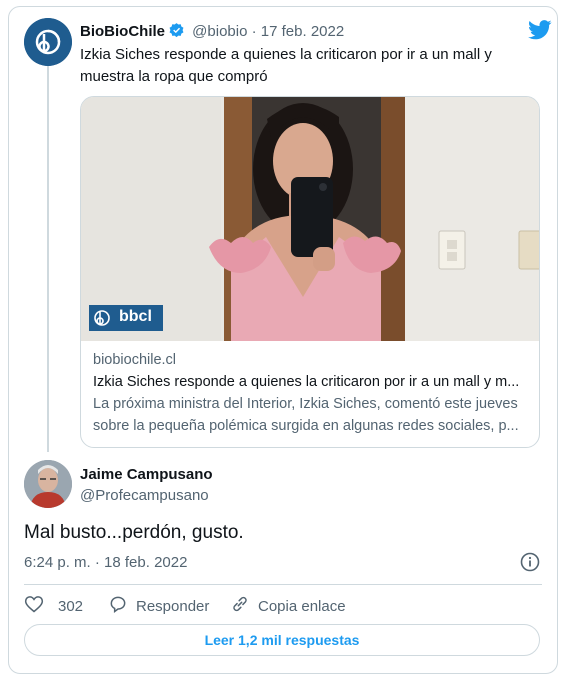 Image resolution: width=568 pixels, height=684 pixels. Describe the element at coordinates (173, 606) in the screenshot. I see `reply-label: Responder` at that location.